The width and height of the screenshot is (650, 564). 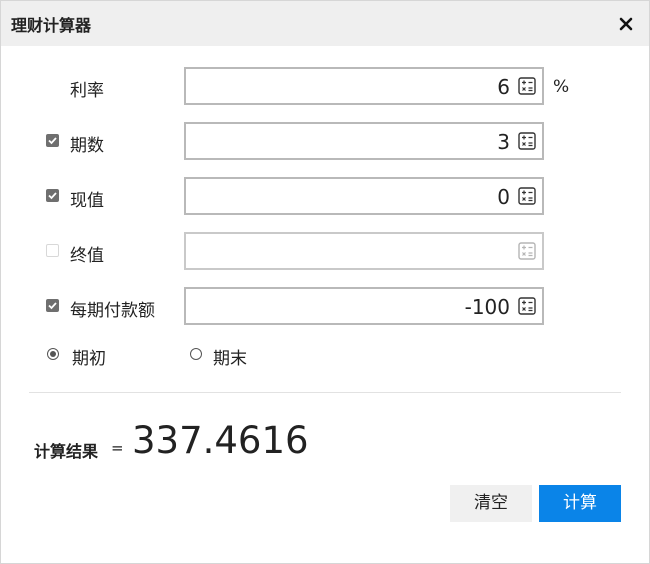 What do you see at coordinates (87, 256) in the screenshot?
I see `future-value-label: 终值` at bounding box center [87, 256].